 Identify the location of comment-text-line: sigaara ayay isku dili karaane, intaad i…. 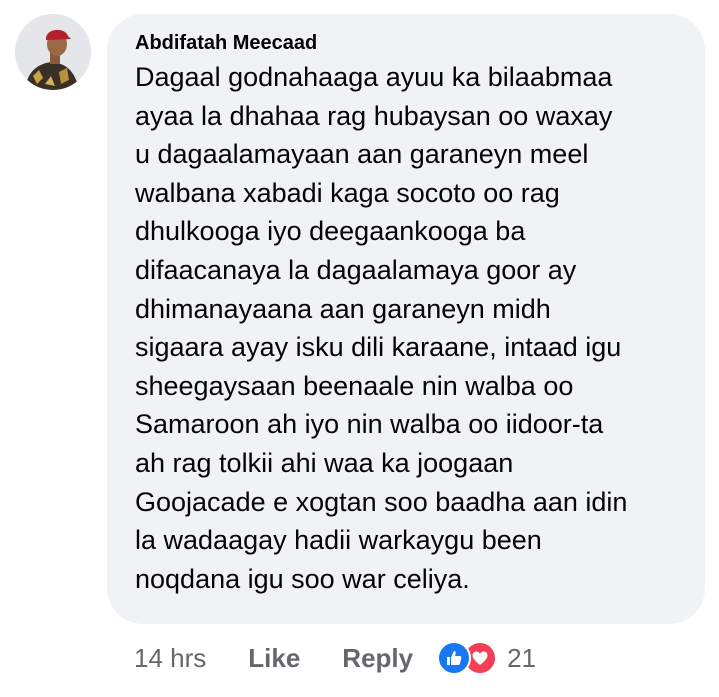
(378, 347).